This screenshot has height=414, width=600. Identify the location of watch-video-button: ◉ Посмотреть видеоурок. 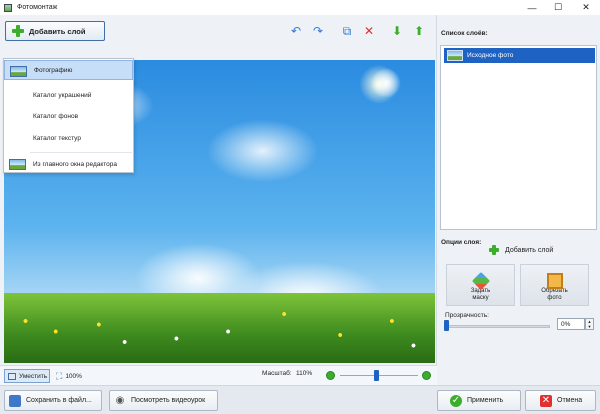
(163, 400).